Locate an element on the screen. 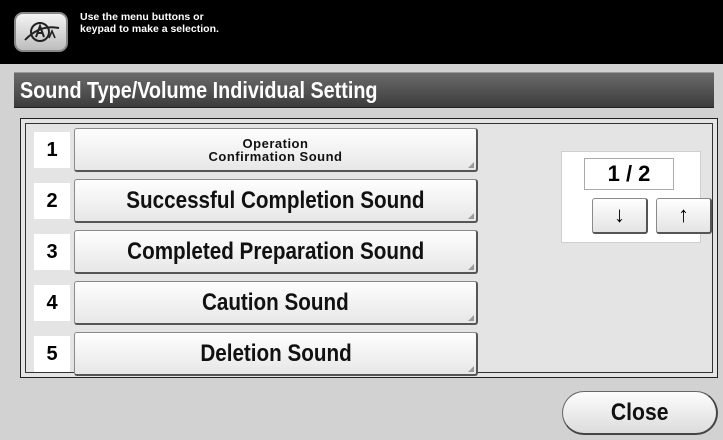  item-label: Caution Sound is located at coordinates (275, 302).